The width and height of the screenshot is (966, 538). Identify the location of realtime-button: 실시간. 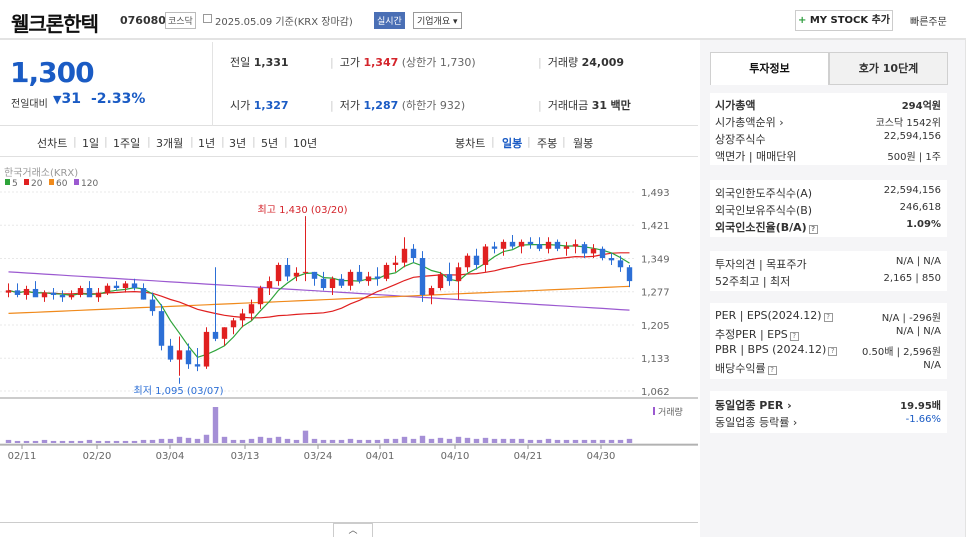
(389, 20).